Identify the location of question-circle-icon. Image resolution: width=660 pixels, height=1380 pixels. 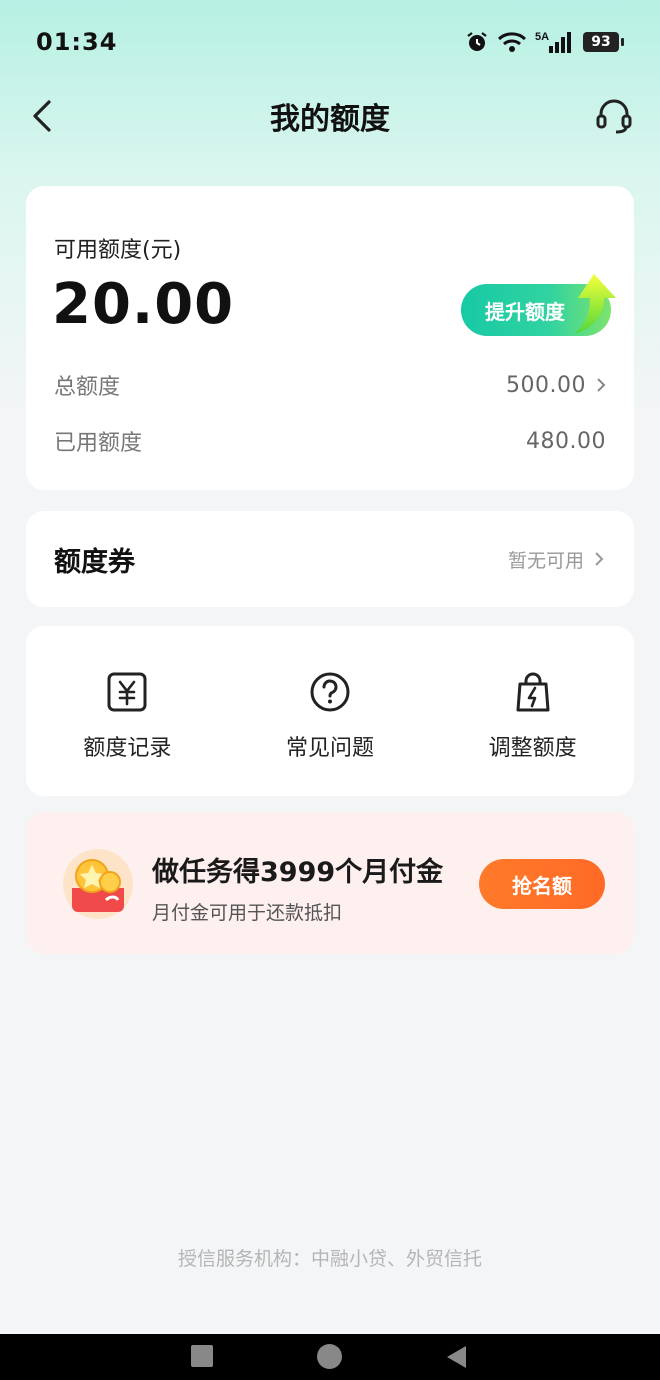
(330, 692).